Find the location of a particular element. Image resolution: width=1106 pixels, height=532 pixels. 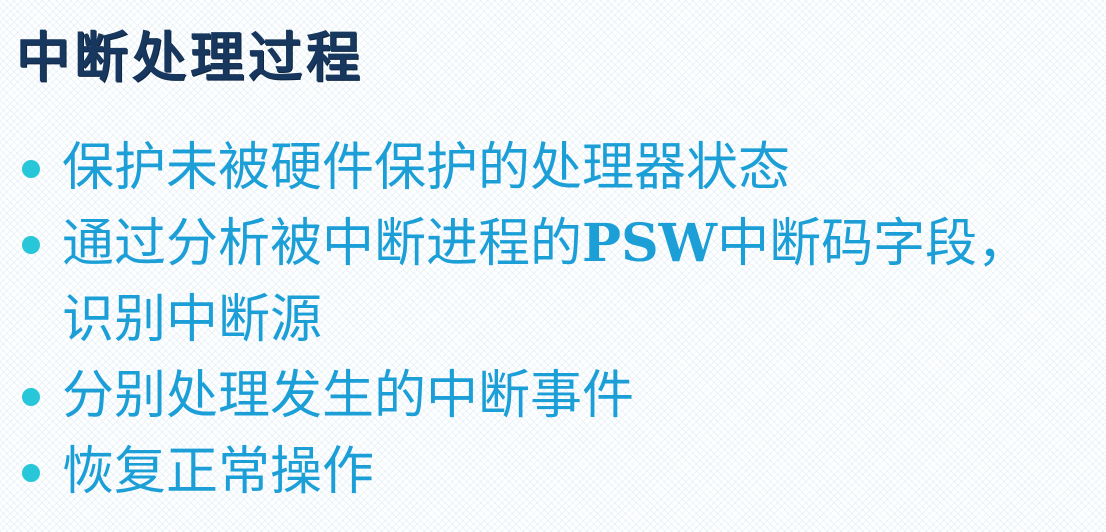

bullet-text-1: 保护未被硬件保护的处理器状态 is located at coordinates (426, 168).